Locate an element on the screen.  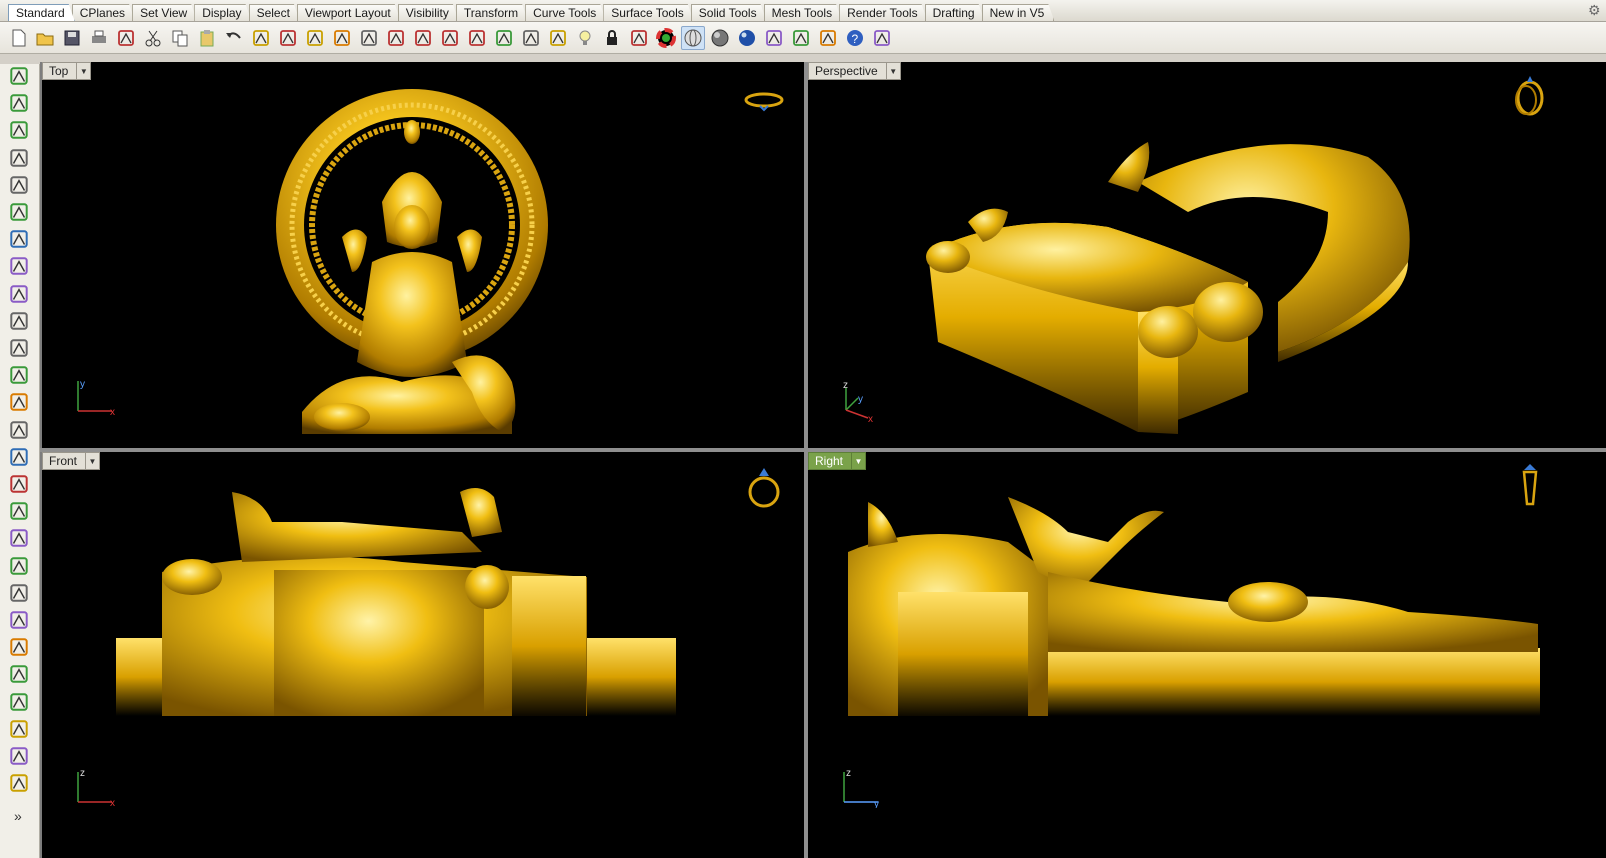
point-cloud-icon is located at coordinates (19, 647).